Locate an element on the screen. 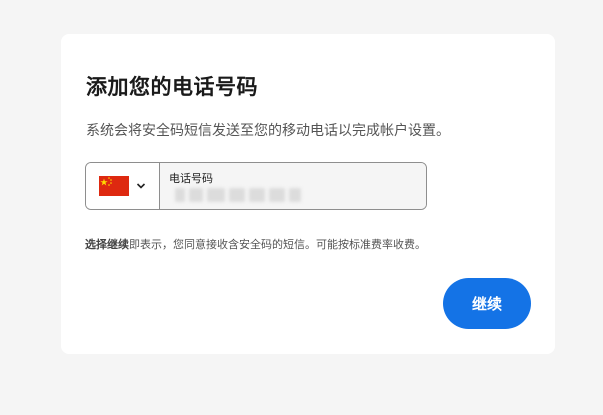 The height and width of the screenshot is (415, 603). country-code-select is located at coordinates (123, 186).